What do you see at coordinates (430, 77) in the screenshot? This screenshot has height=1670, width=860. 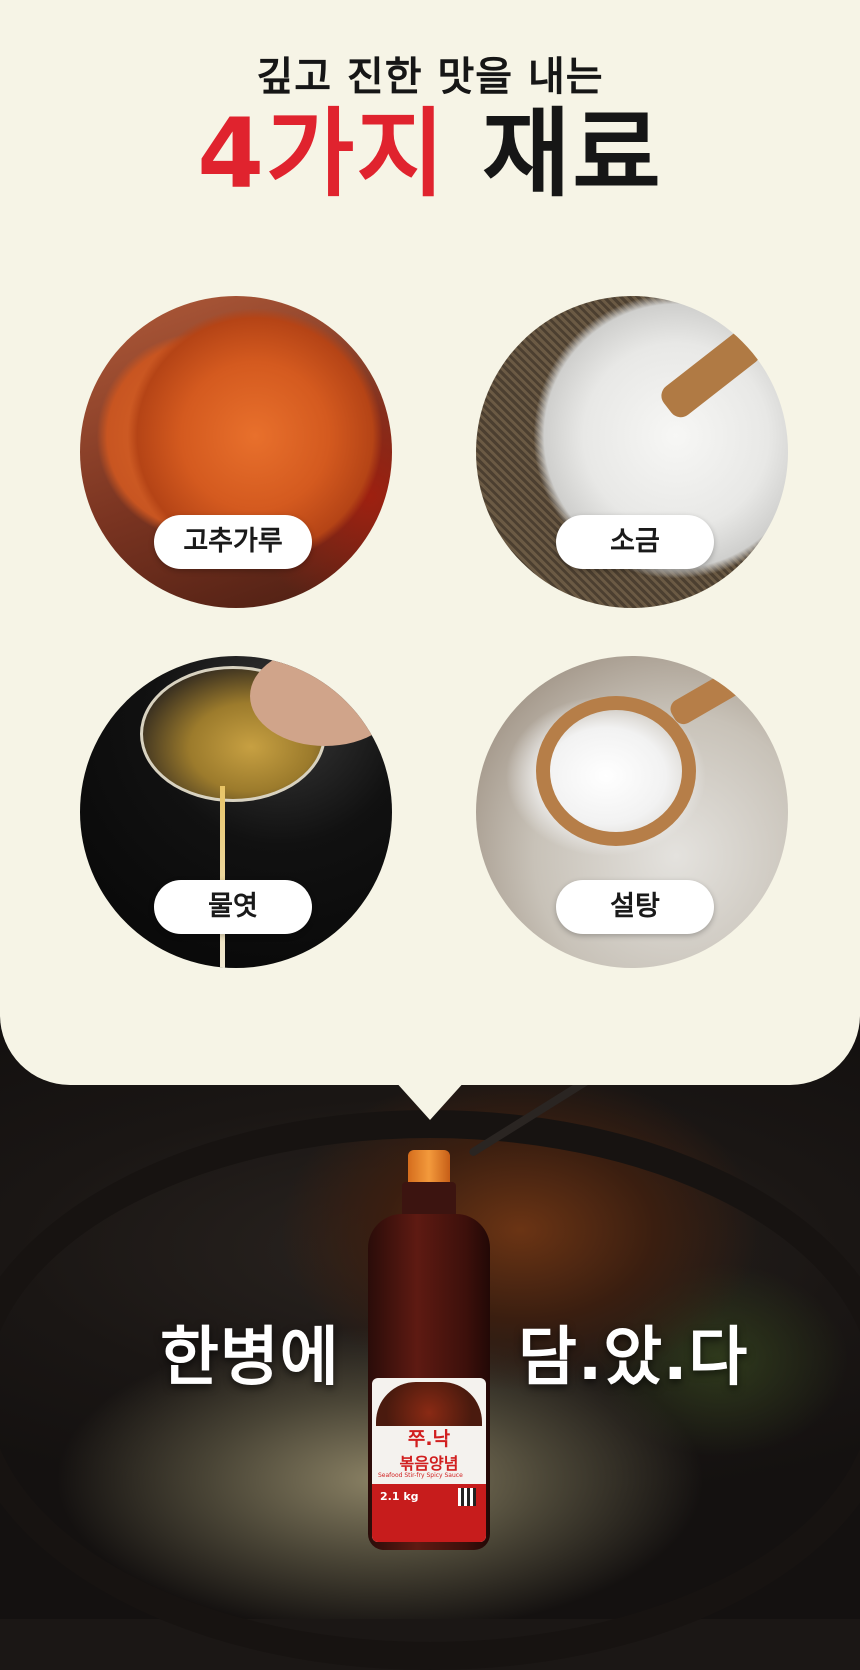 I see `heading-line1: 깊고 진한 맛을 내는` at bounding box center [430, 77].